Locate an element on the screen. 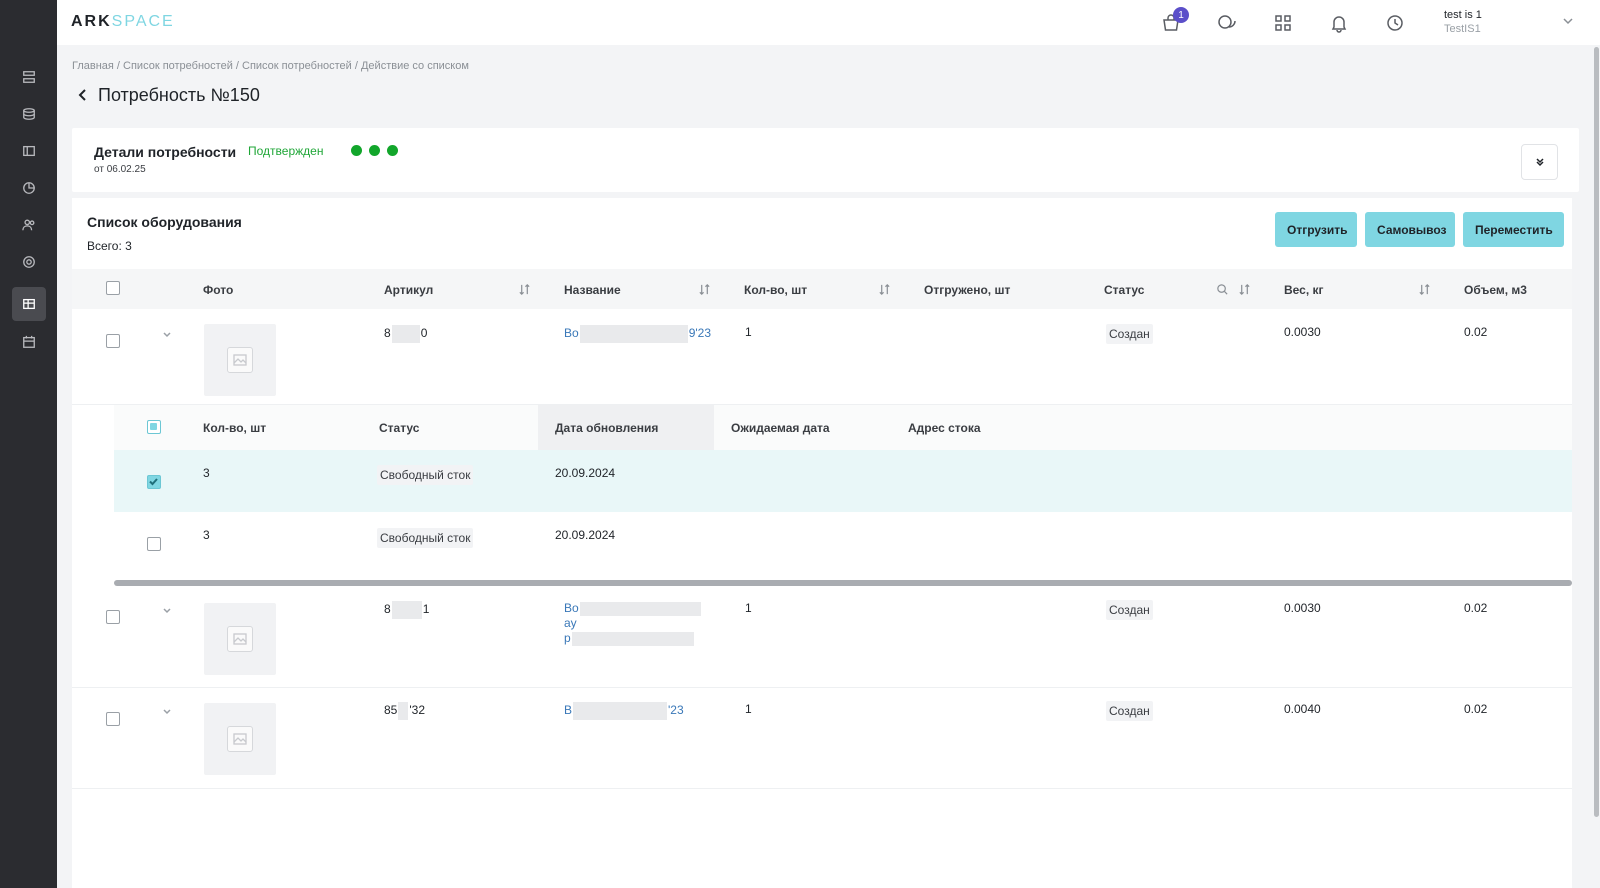  article-part: '32 is located at coordinates (417, 710).